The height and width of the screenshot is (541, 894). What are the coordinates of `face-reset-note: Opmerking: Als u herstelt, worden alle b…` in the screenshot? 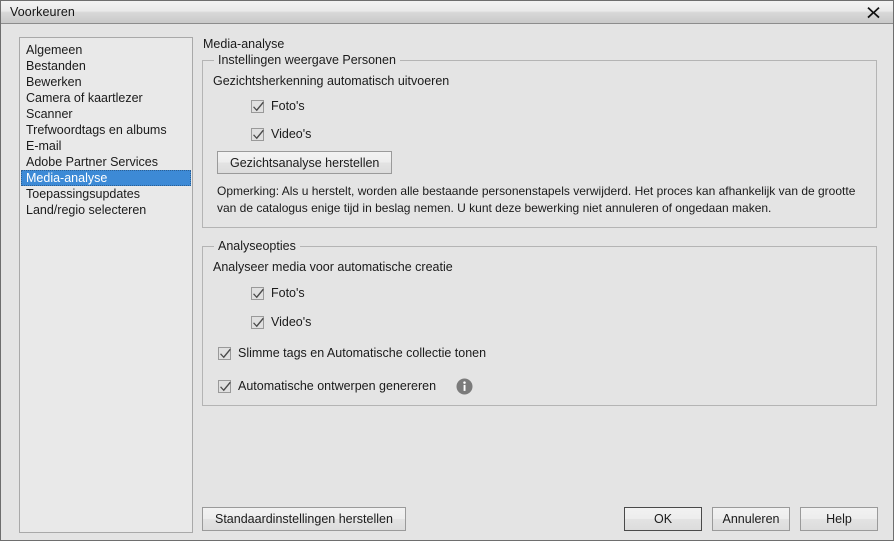 It's located at (536, 199).